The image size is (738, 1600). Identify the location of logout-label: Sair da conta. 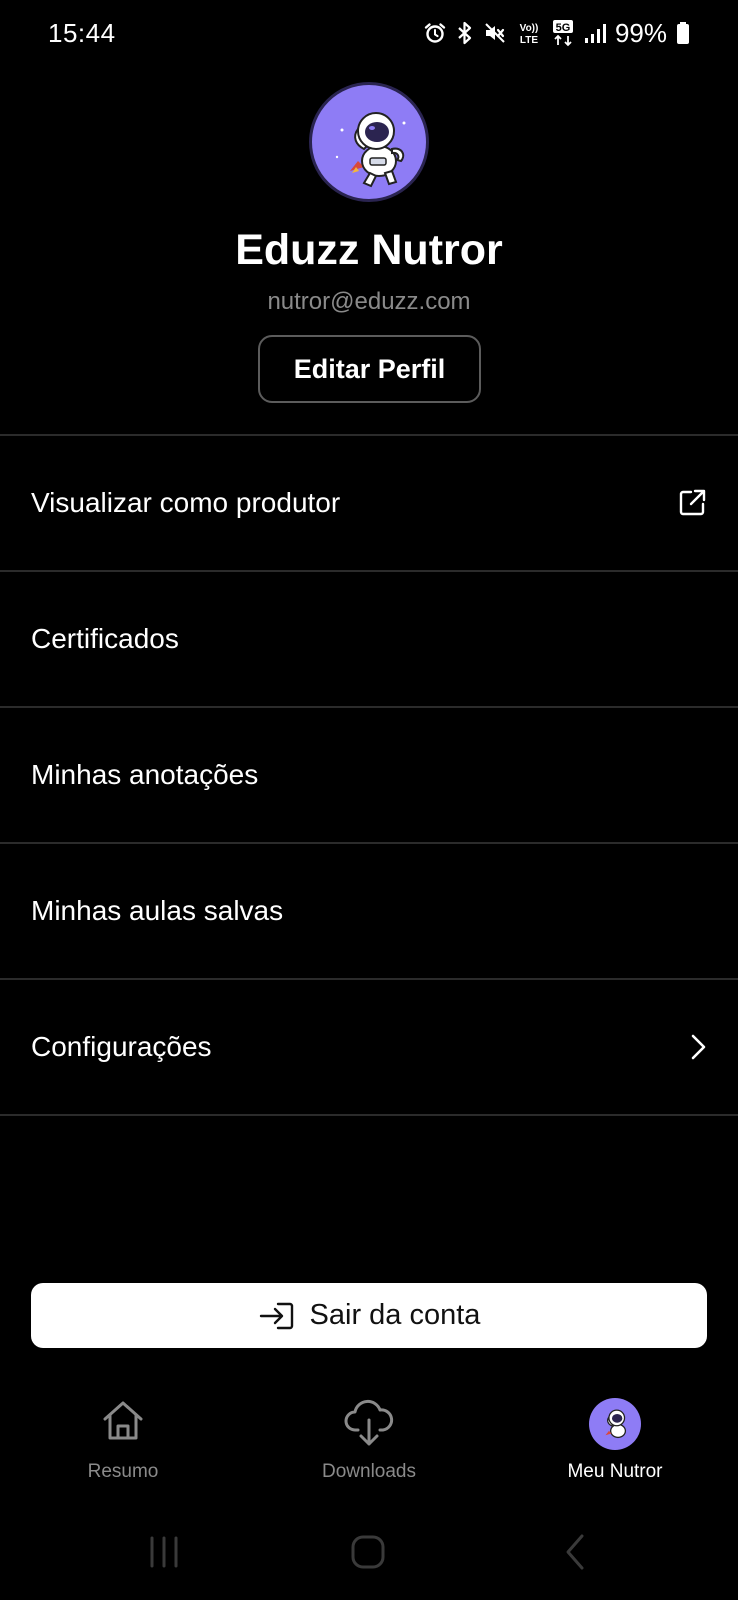
(395, 1315).